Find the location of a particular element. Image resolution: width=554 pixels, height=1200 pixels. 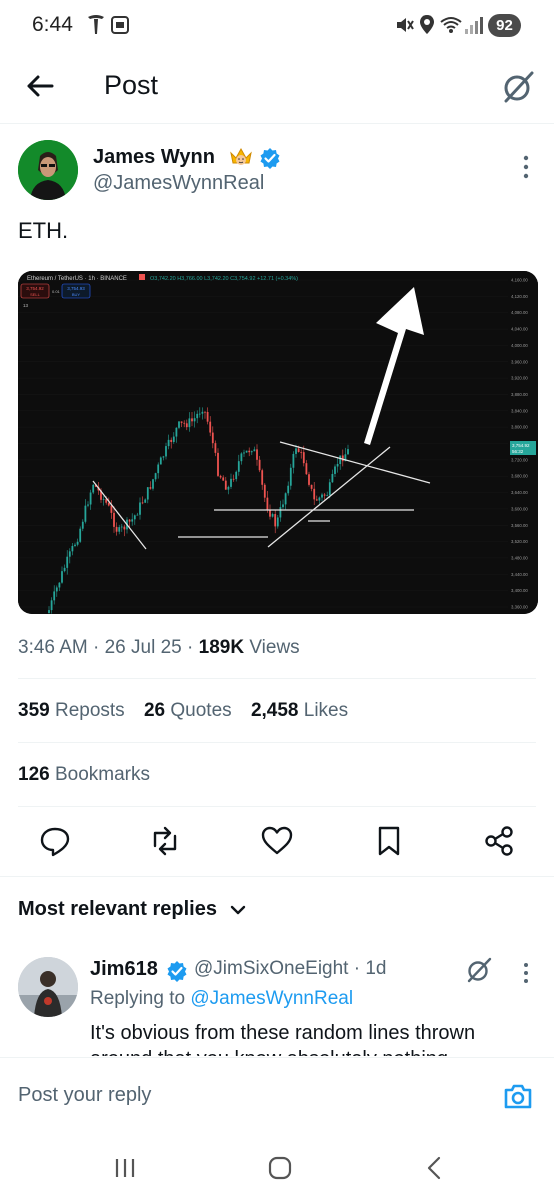

likes-count: 2,458 is located at coordinates (274, 710).